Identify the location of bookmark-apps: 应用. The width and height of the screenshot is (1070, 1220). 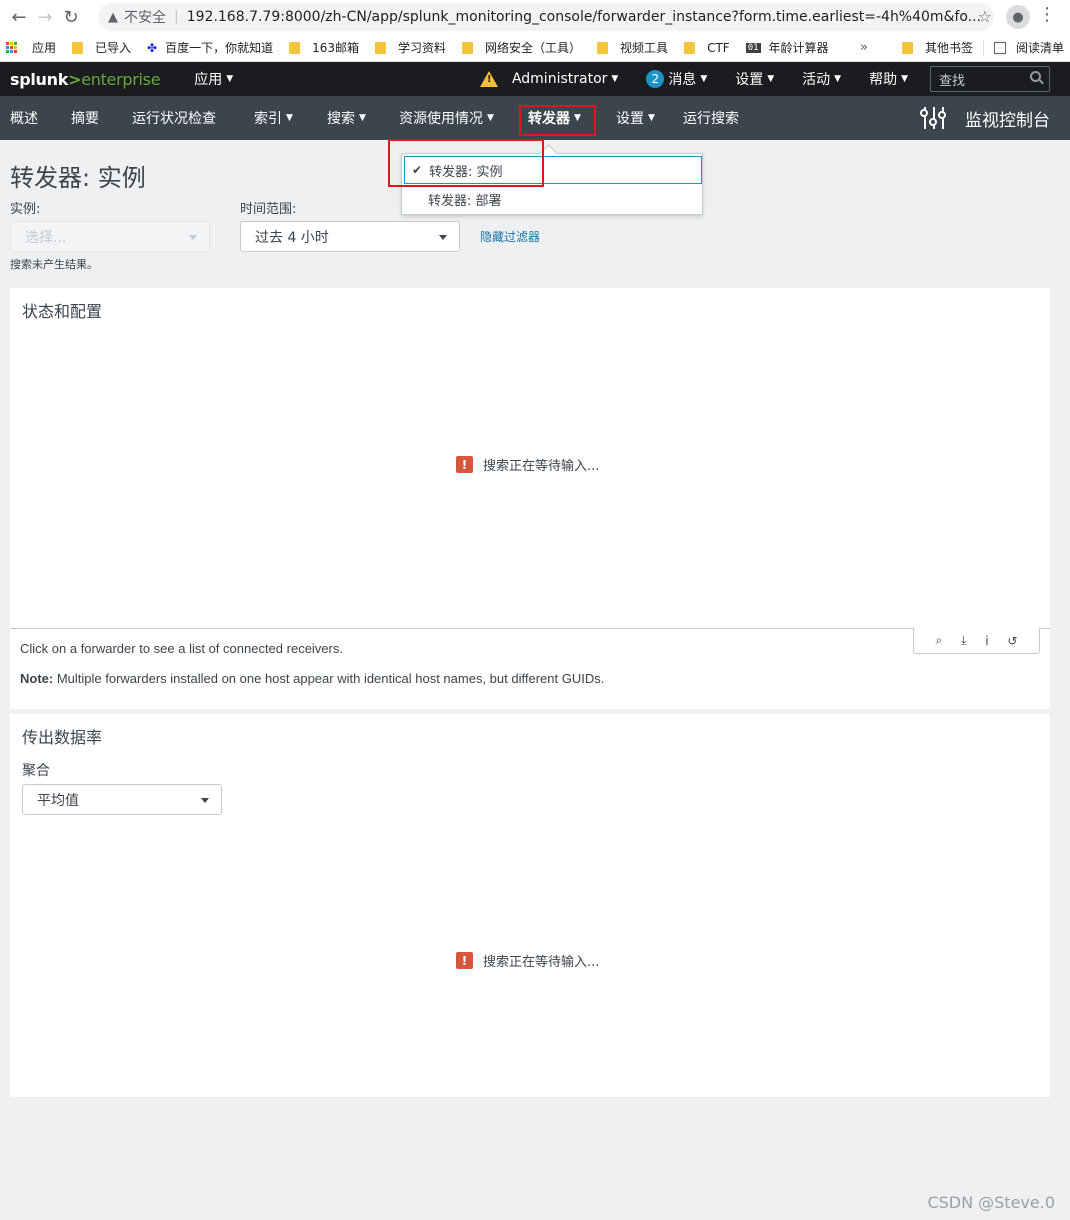
(31, 47).